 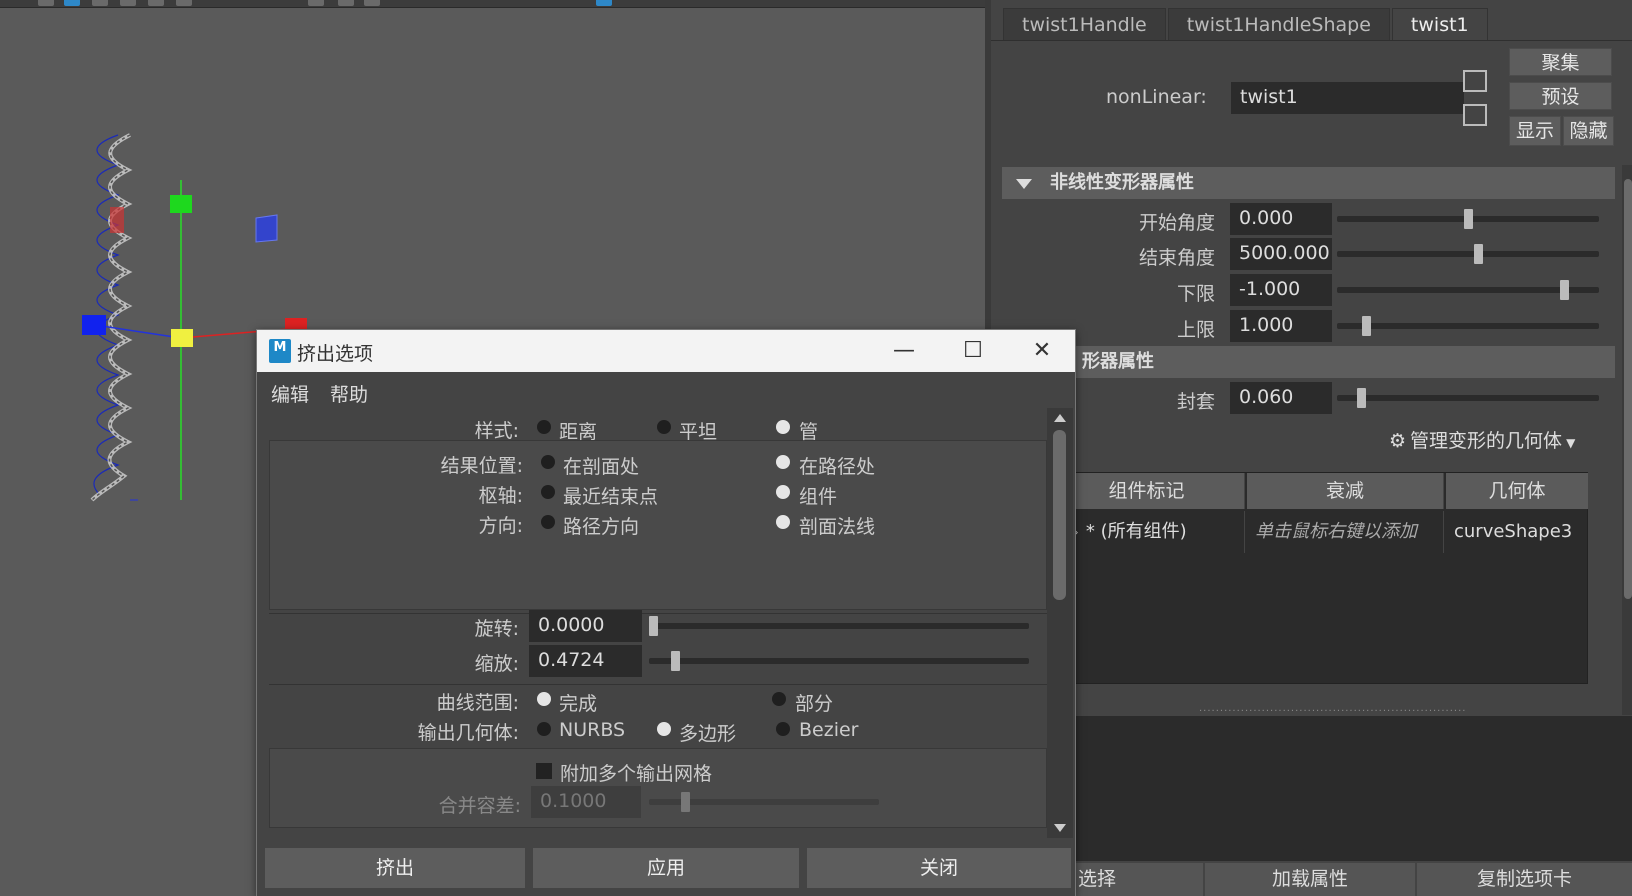 I want to click on orientation-radio-profile-normal, so click(x=783, y=522).